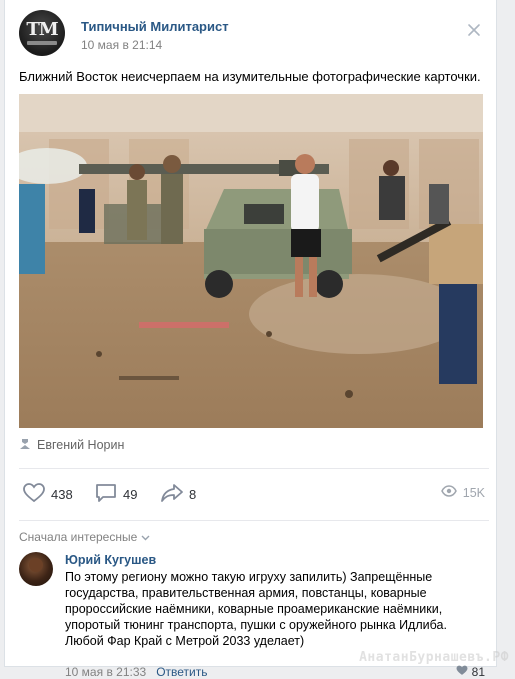  I want to click on commenter-avatar, so click(36, 569).